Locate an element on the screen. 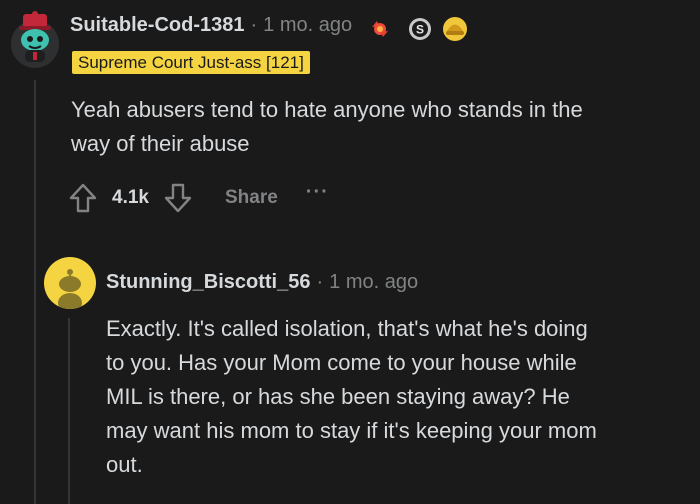 The height and width of the screenshot is (504, 700). thread-line-reply is located at coordinates (69, 411).